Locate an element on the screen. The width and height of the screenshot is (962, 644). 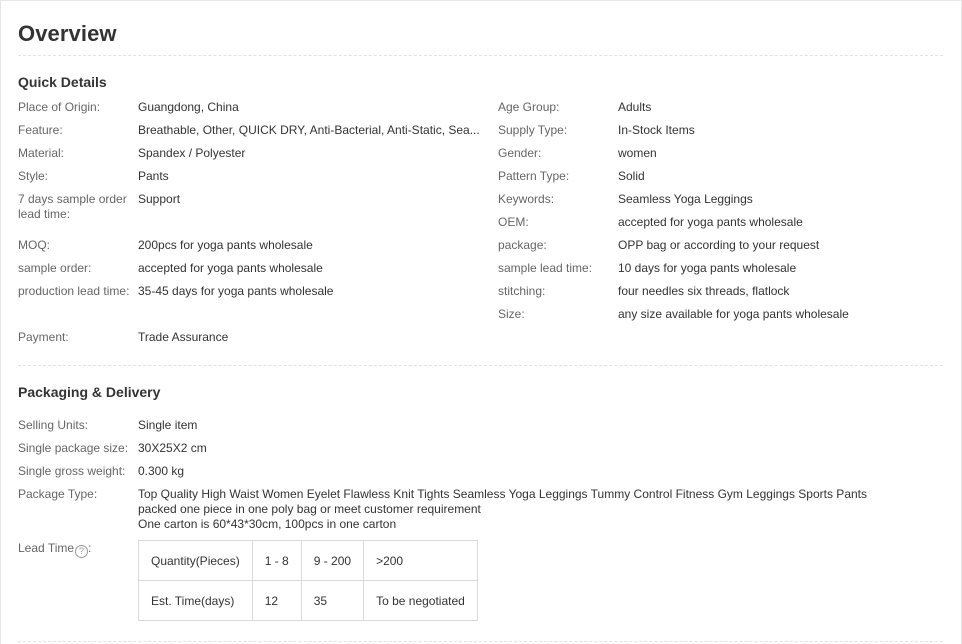
detail-value: Solid is located at coordinates (631, 176).